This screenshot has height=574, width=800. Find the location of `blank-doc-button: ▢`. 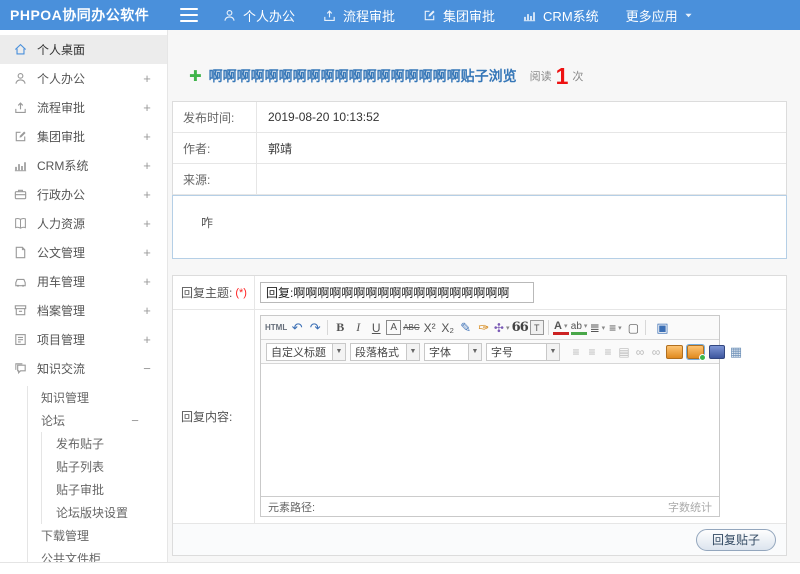

blank-doc-button: ▢ is located at coordinates (633, 327).